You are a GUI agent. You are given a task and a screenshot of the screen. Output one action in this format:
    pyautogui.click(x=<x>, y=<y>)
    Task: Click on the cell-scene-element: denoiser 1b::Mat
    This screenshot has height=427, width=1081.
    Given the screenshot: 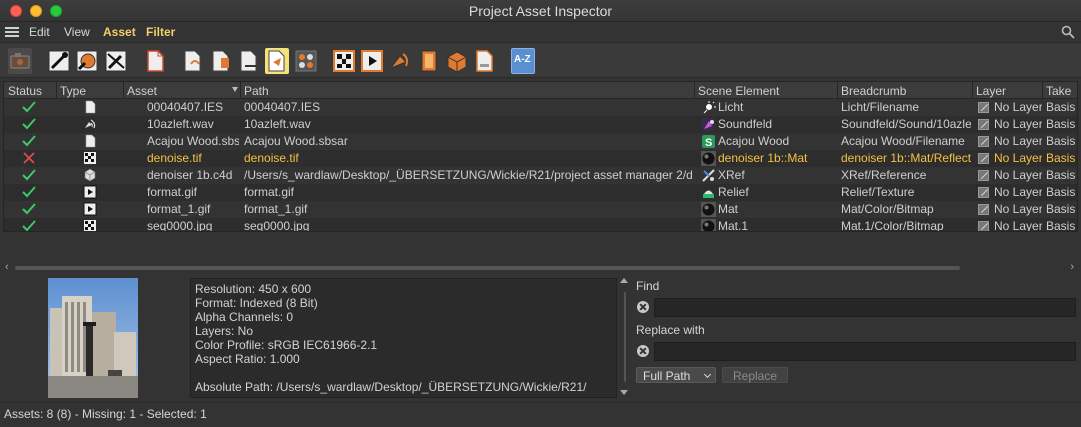 What is the action you would take?
    pyautogui.click(x=763, y=158)
    